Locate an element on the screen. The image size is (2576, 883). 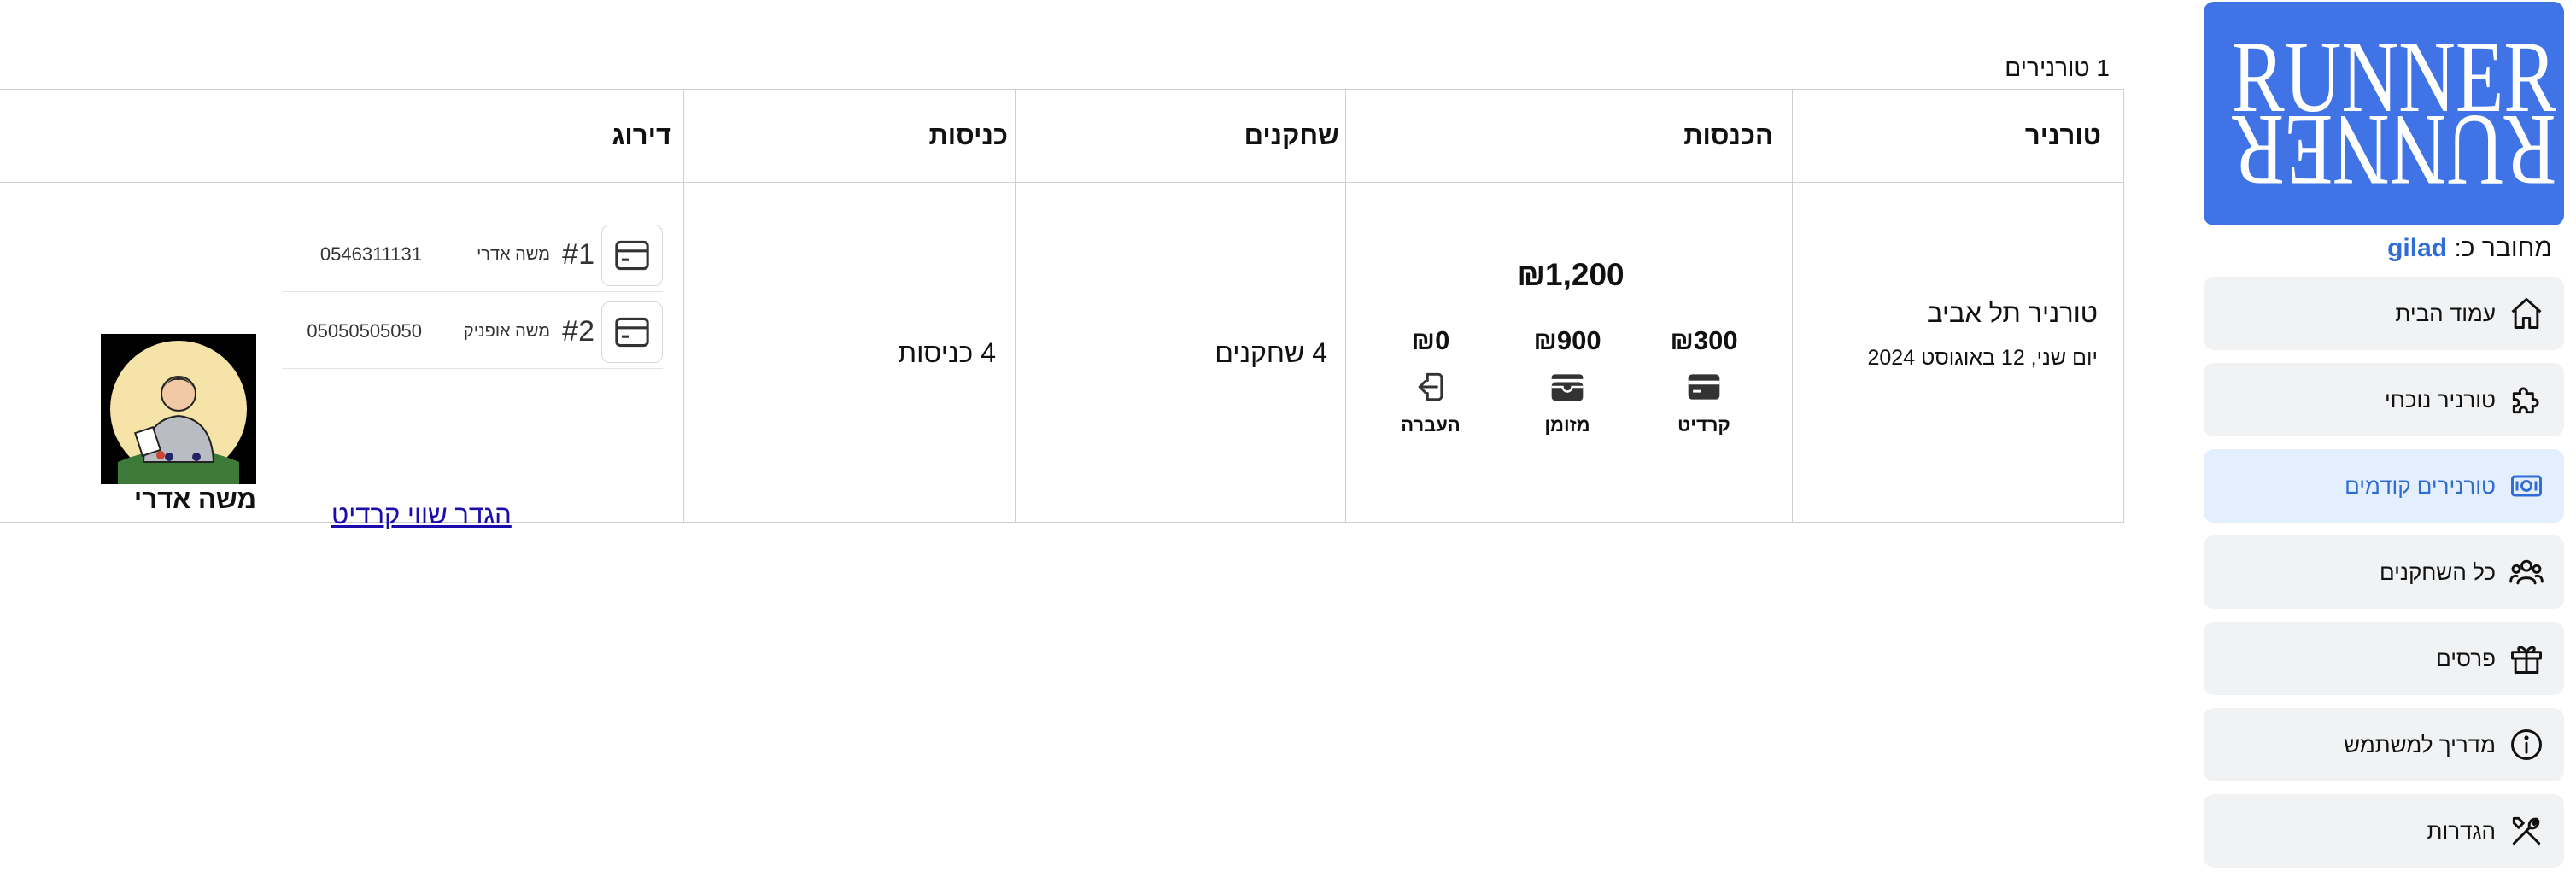
sidebar-item-label: עמוד הבית is located at coordinates (2445, 313).